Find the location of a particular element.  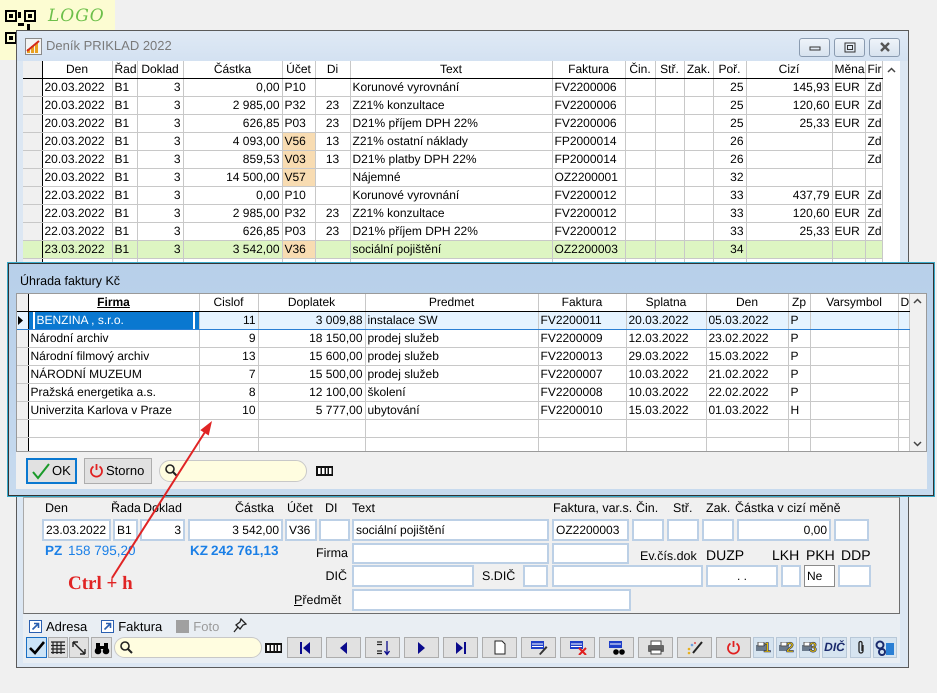

table-row: 22.03.2022 B1 3 626,85 P03 23 D21% příjem DPH 22% FV2200012 33 25,33 EUR Zd is located at coordinates (452, 231).